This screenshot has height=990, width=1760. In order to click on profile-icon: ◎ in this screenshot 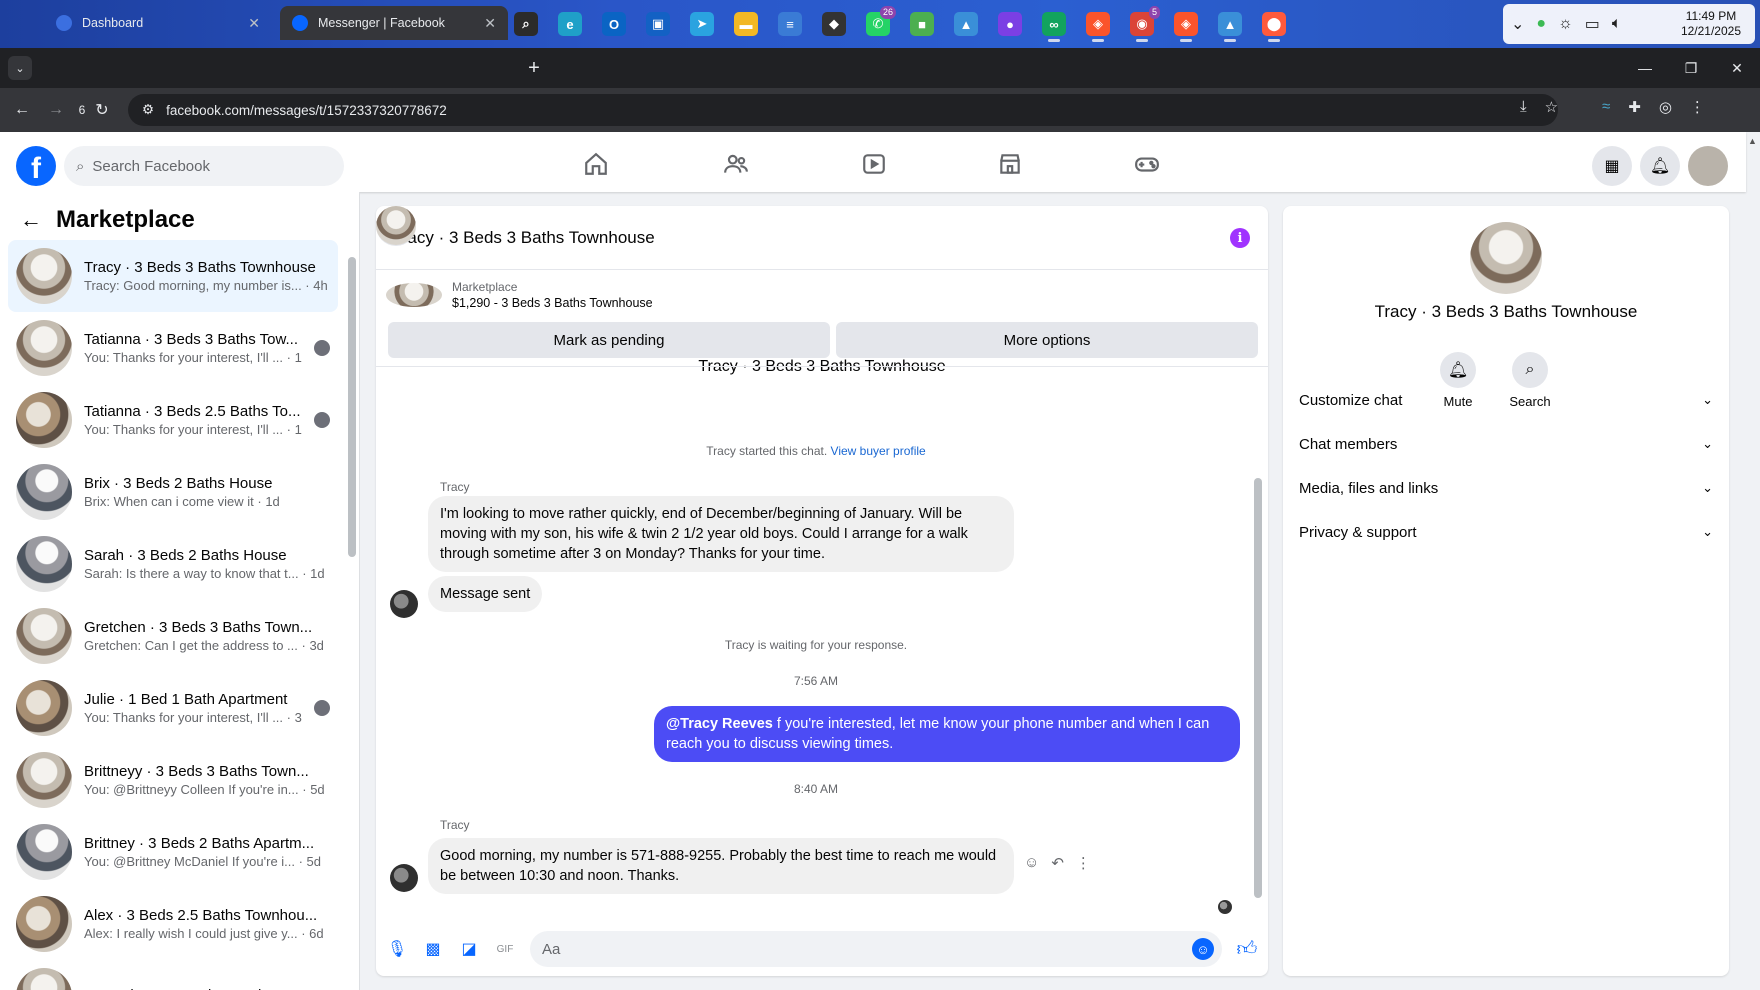, I will do `click(1665, 107)`.